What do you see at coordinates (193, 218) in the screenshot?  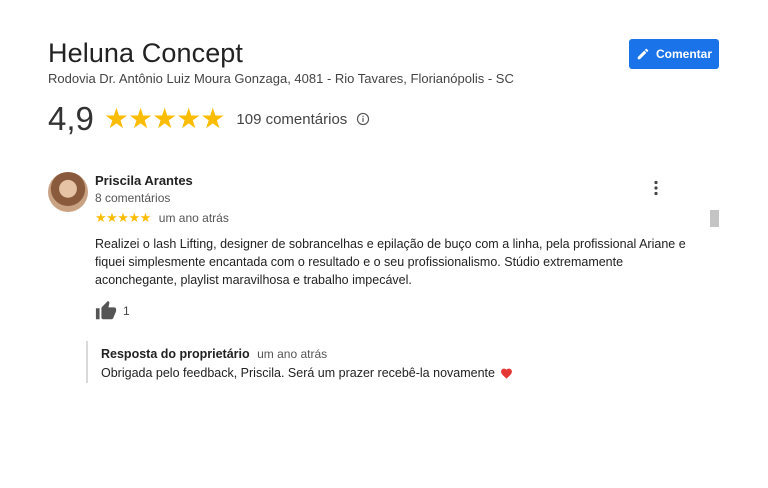 I see `review-time: um ano atrás` at bounding box center [193, 218].